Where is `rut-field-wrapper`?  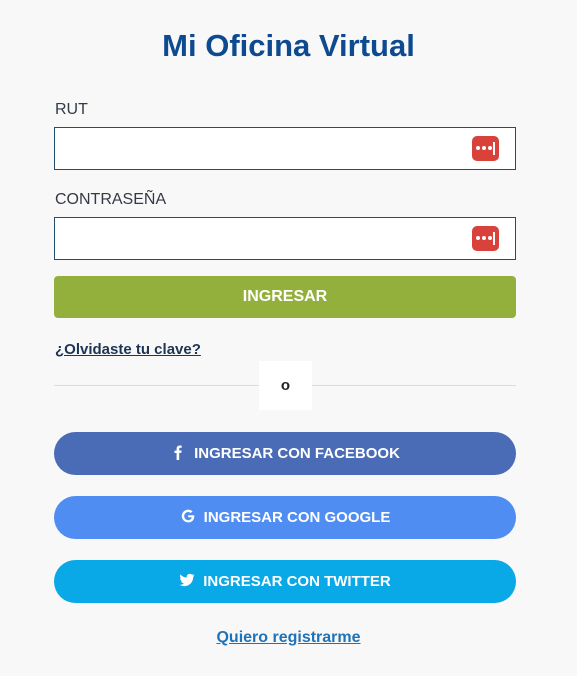
rut-field-wrapper is located at coordinates (285, 148).